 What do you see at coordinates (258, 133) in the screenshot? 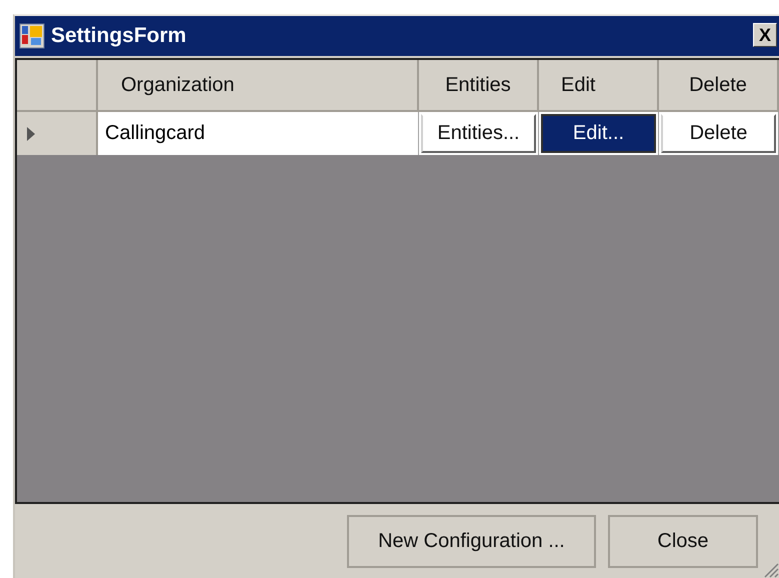
I see `table-cell: Callingcard` at bounding box center [258, 133].